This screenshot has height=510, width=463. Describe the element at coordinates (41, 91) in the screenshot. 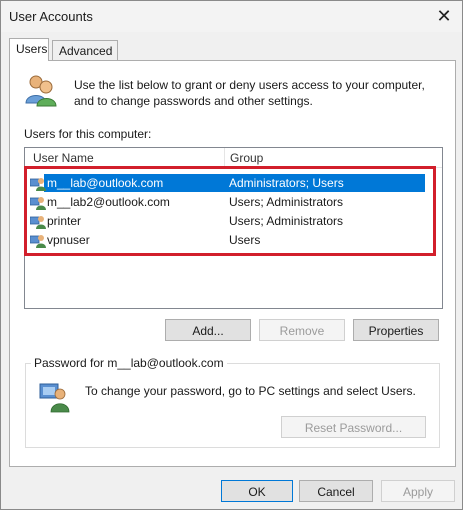

I see `users-icon` at that location.